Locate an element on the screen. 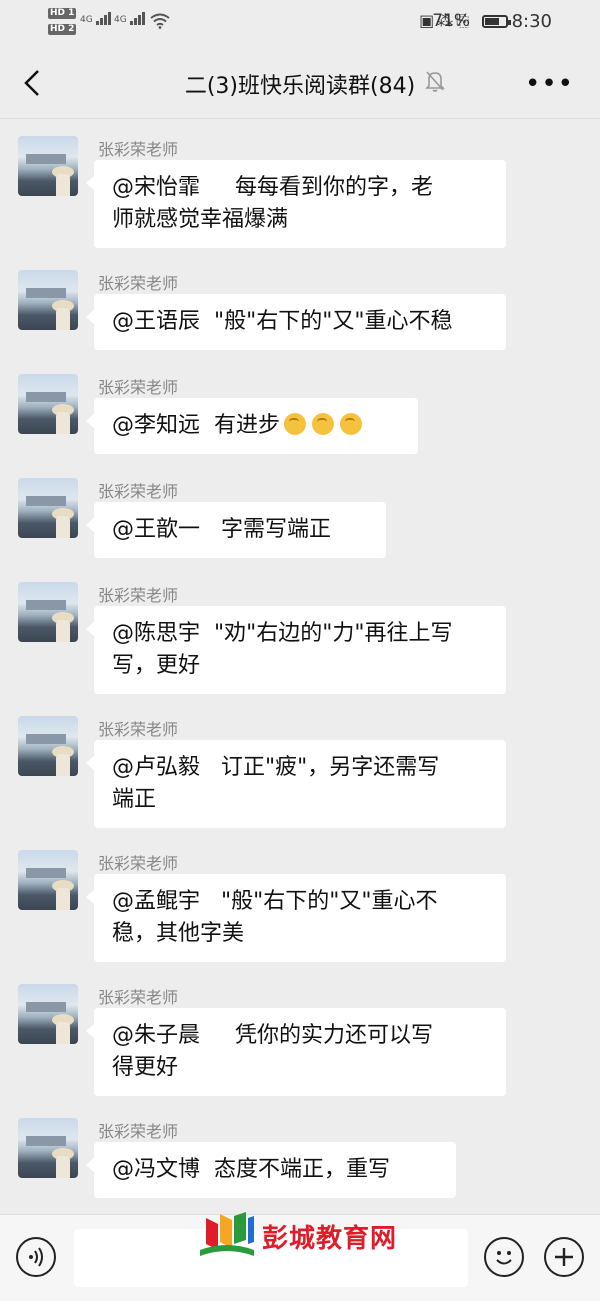 The height and width of the screenshot is (1301, 600). message-text: @王歆一 字需写端正 is located at coordinates (221, 529).